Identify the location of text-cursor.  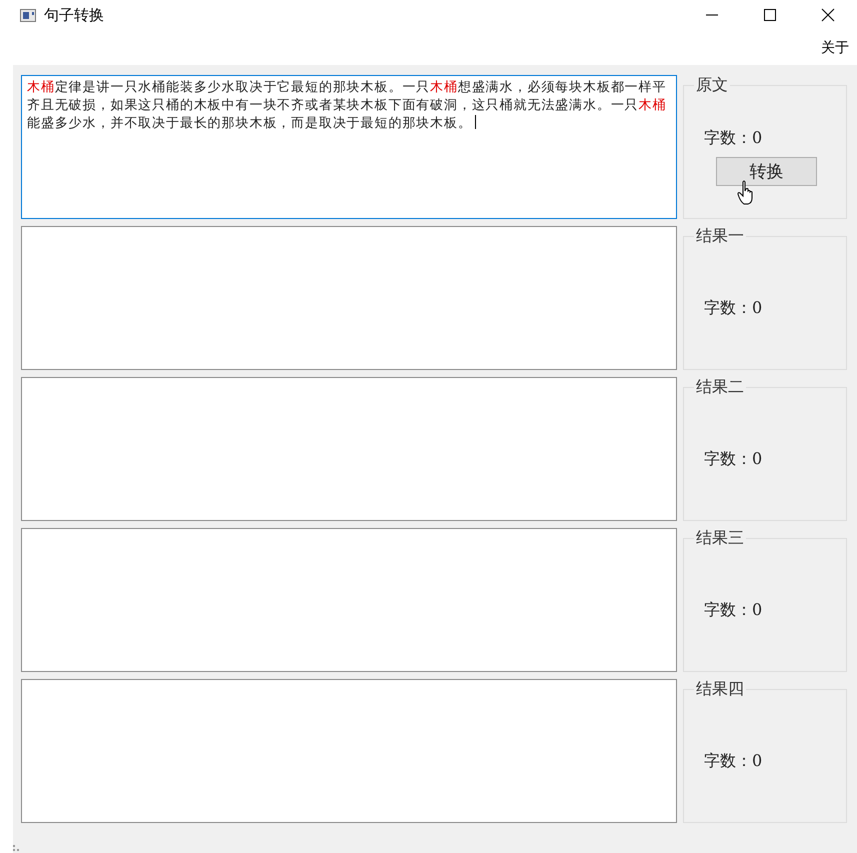
(475, 122).